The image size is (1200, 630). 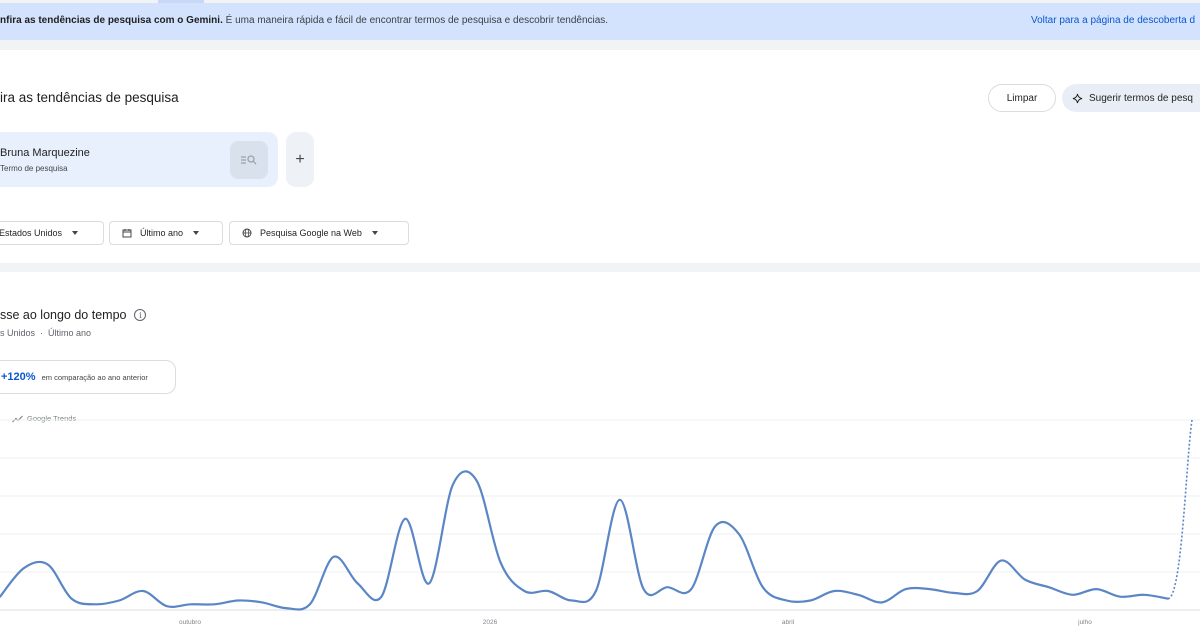 I want to click on back-to-discover-link: Voltar para a página de descoberta d, so click(x=1113, y=20).